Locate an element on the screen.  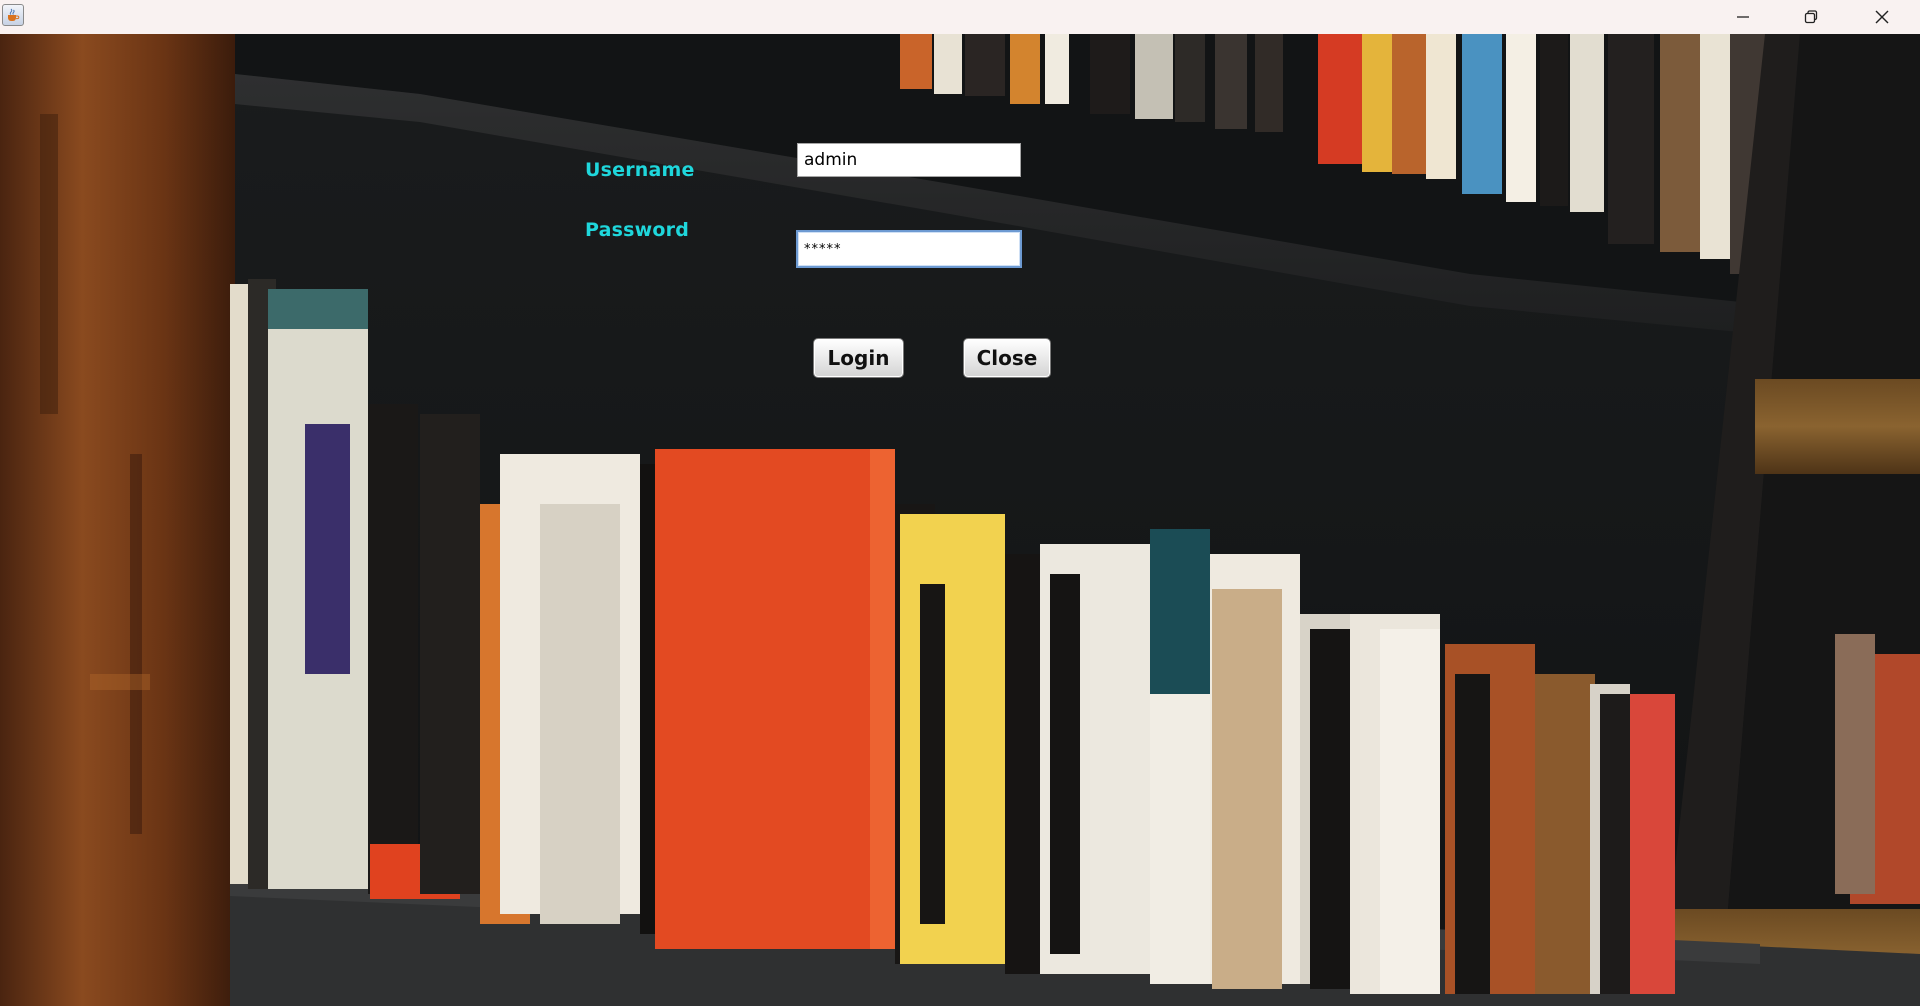
login-button: Login is located at coordinates (858, 358).